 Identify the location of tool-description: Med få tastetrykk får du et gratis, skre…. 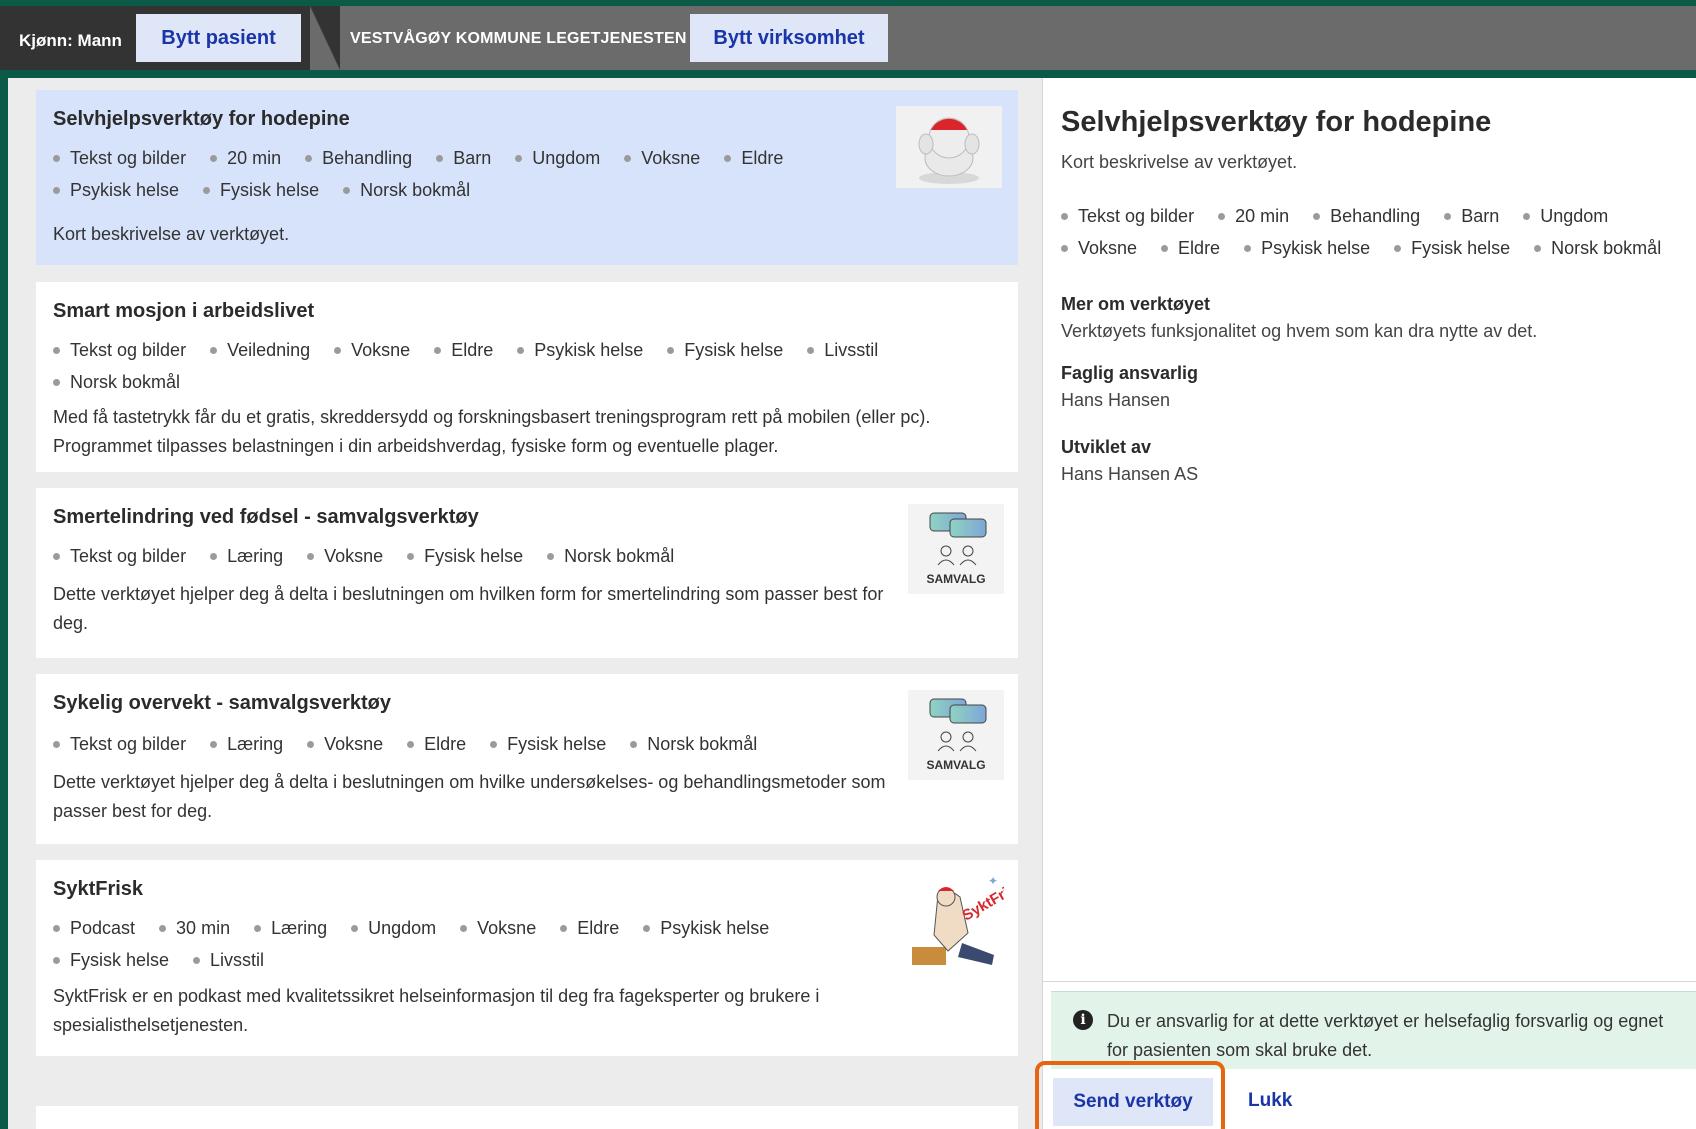
(491, 432).